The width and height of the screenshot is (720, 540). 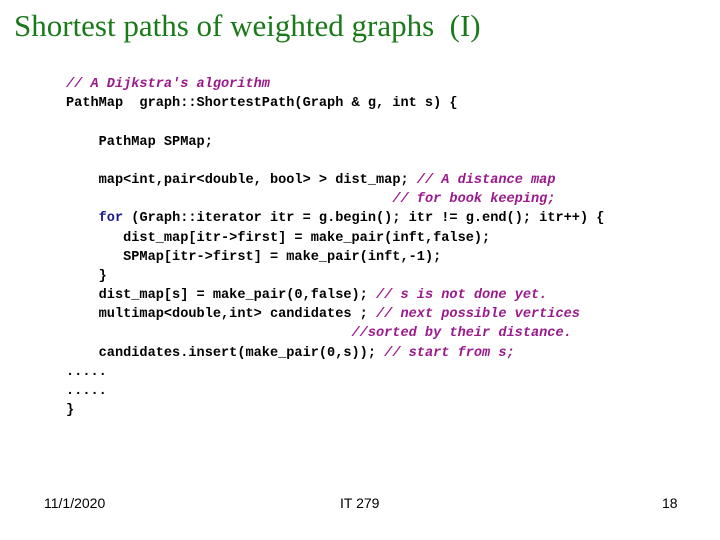 What do you see at coordinates (462, 296) in the screenshot?
I see `code-comment: // s is not done yet.` at bounding box center [462, 296].